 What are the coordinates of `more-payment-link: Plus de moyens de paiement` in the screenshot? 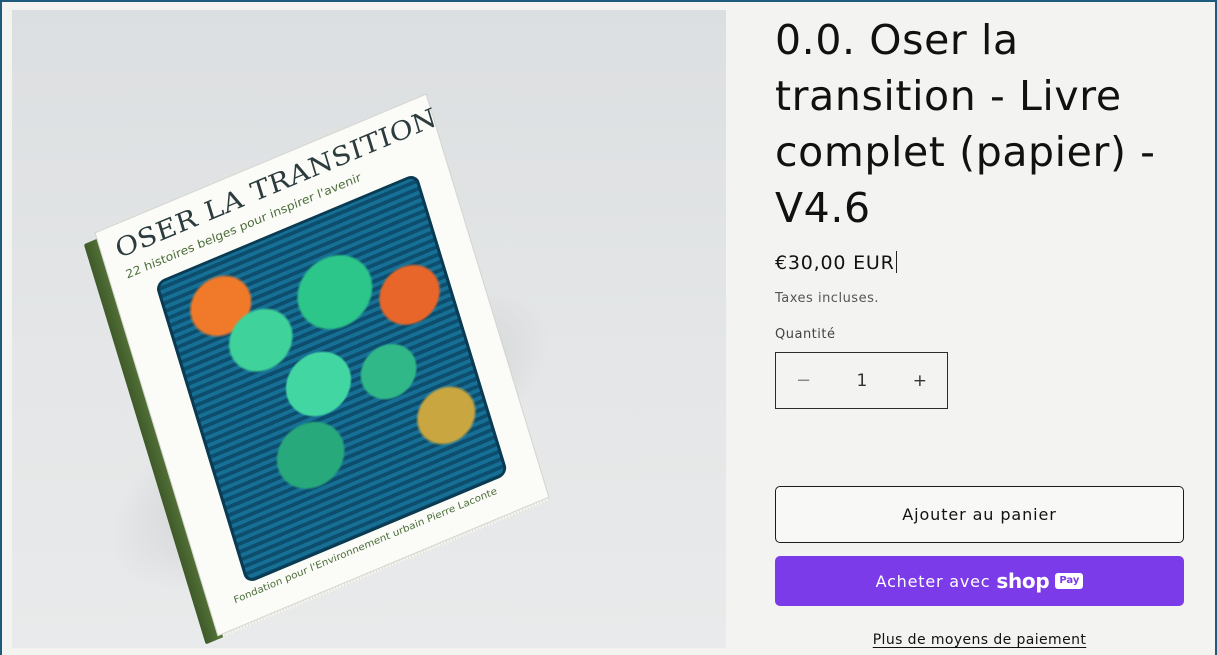 It's located at (980, 640).